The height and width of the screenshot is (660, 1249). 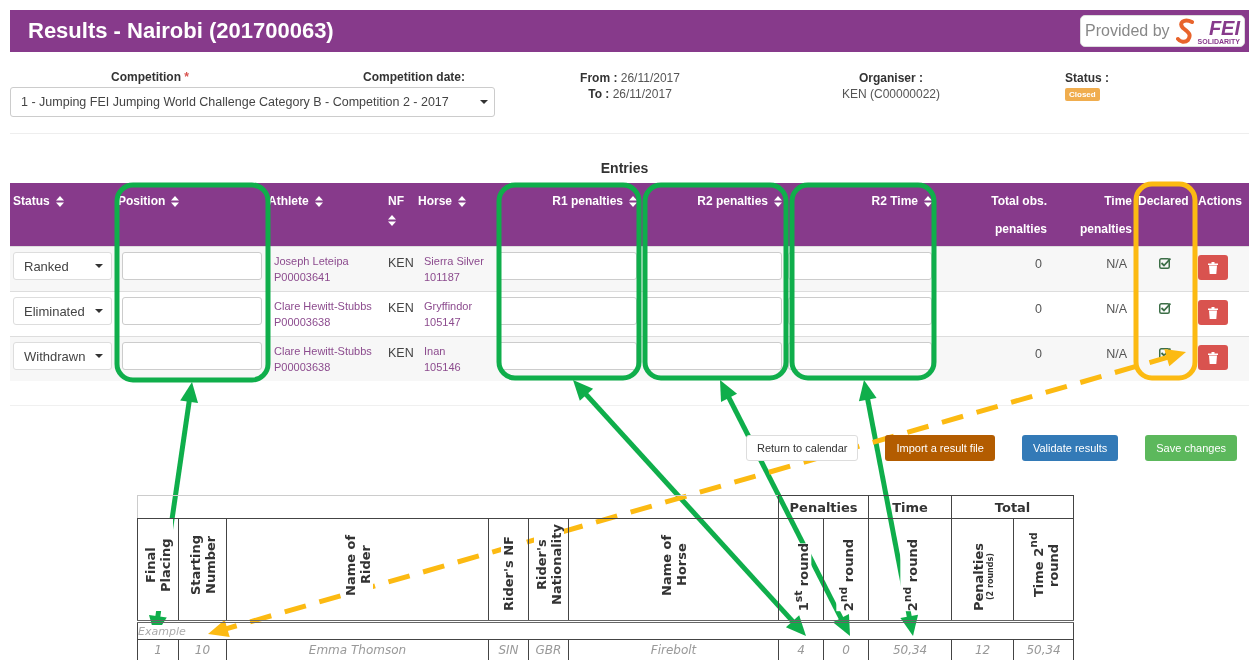 I want to click on action-button: Return to calendar, so click(x=802, y=448).